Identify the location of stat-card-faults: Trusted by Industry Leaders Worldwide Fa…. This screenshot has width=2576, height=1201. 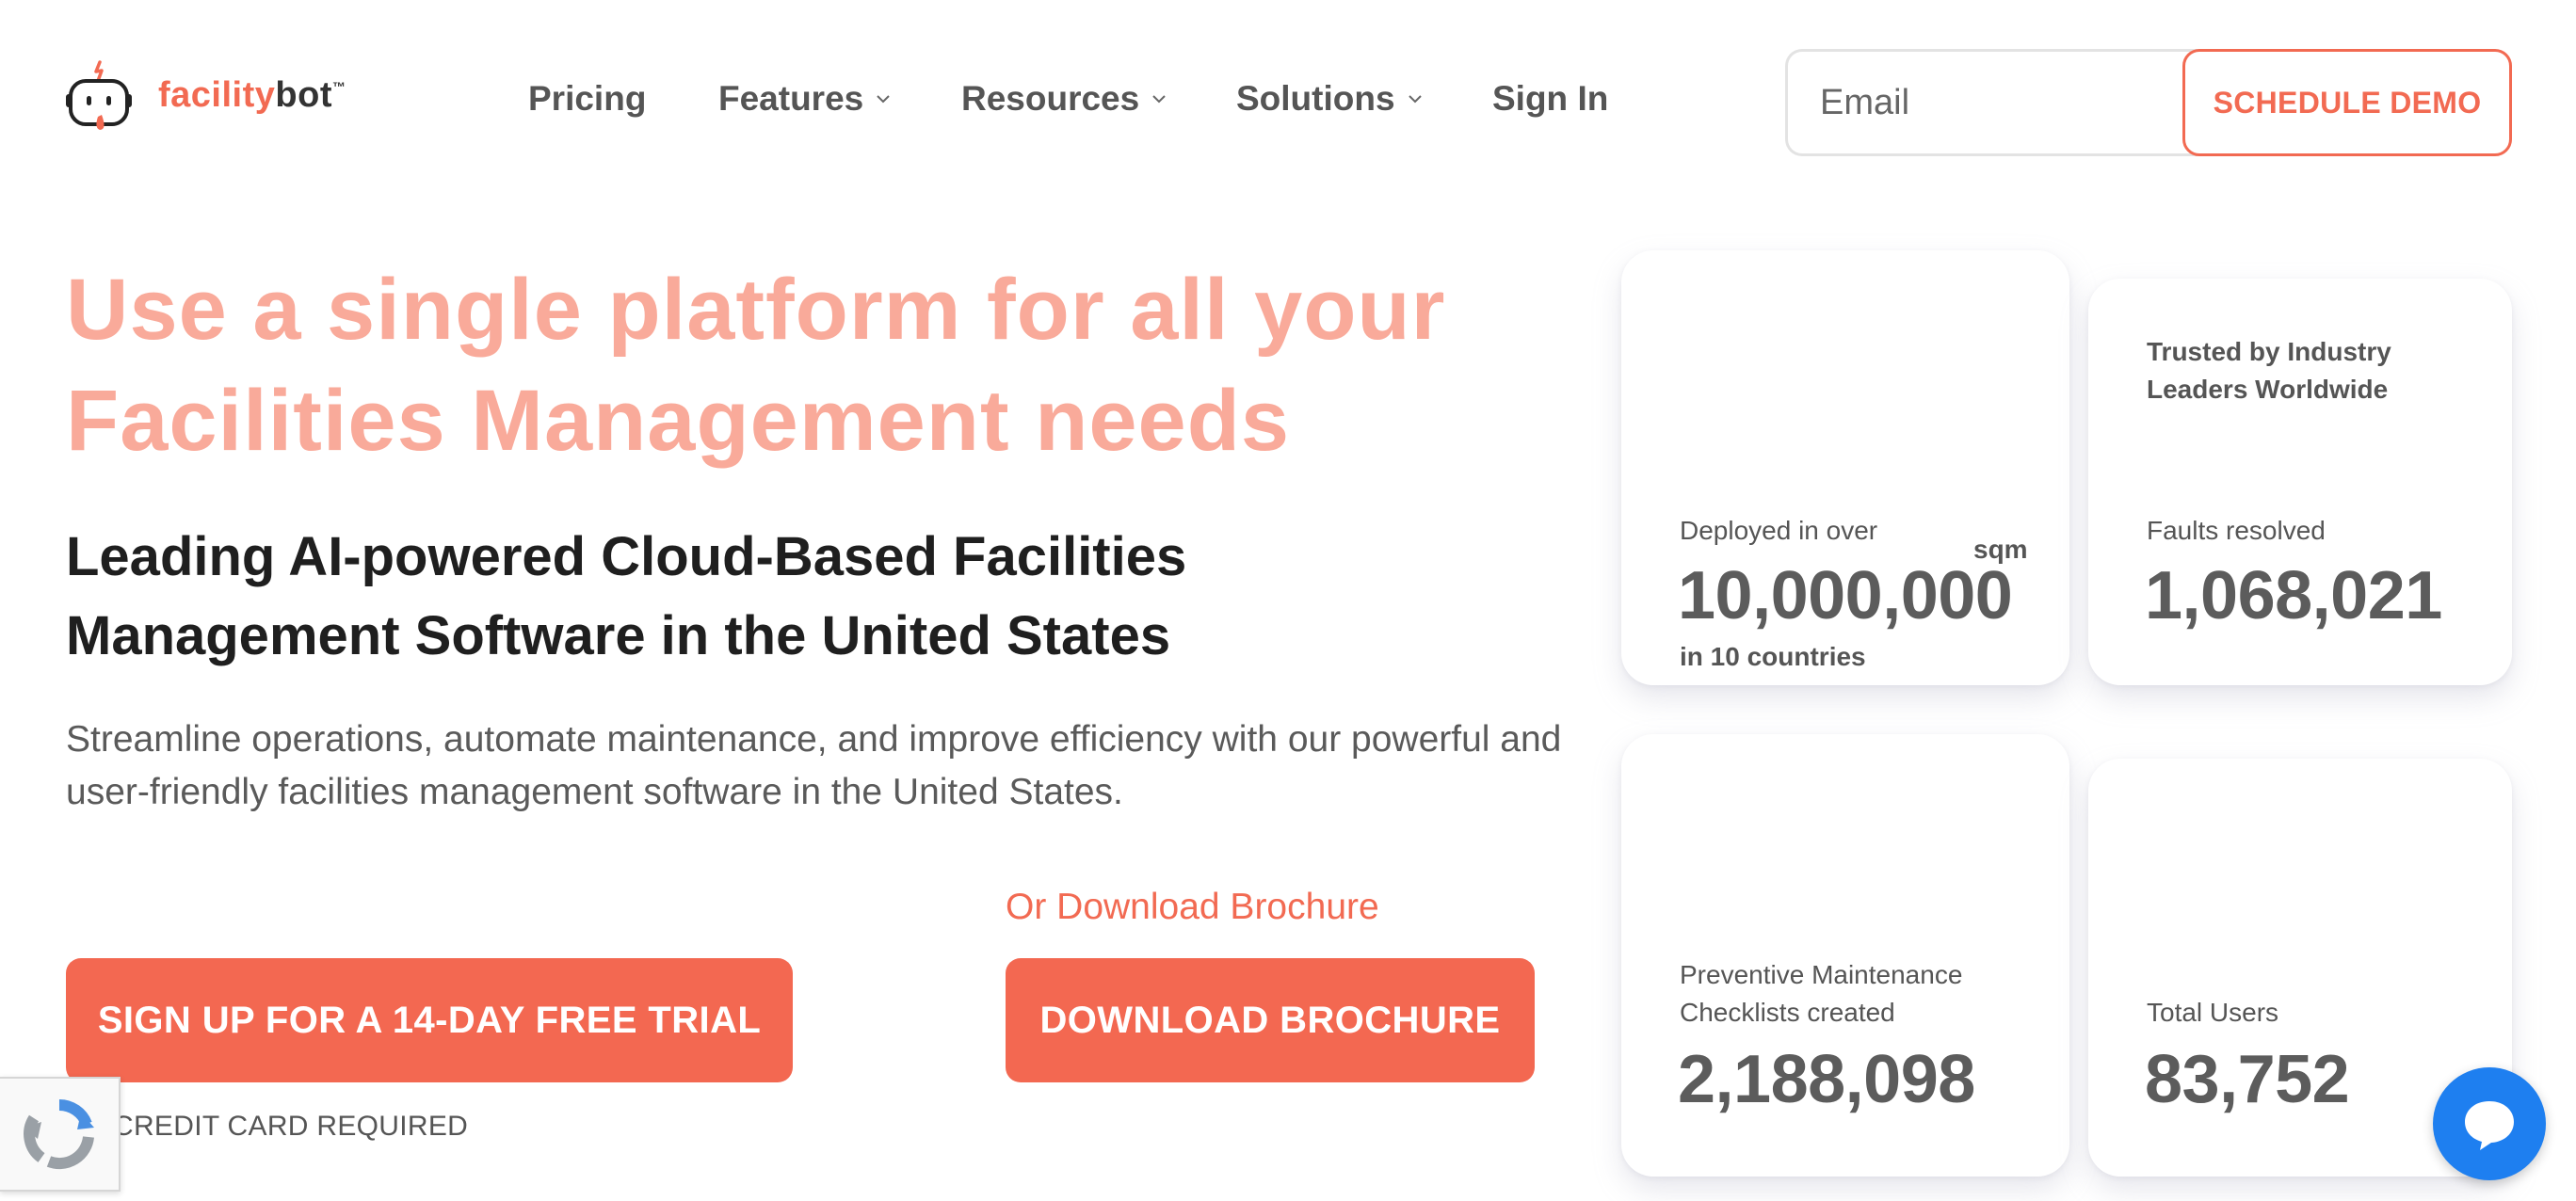
(2300, 482).